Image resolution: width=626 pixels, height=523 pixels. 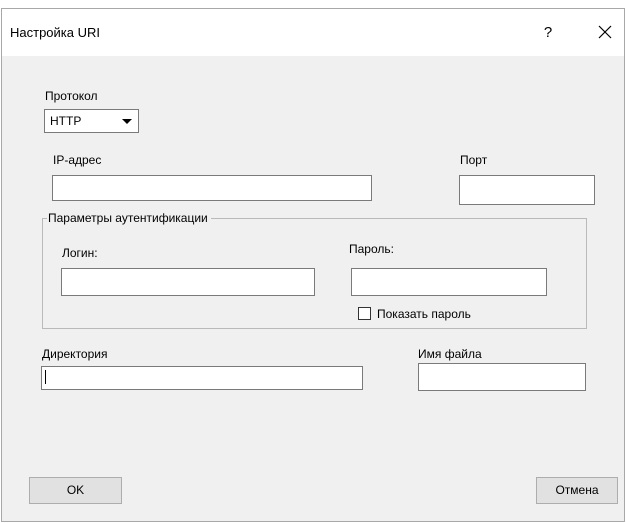 I want to click on filename-label: Имя файла, so click(x=450, y=354).